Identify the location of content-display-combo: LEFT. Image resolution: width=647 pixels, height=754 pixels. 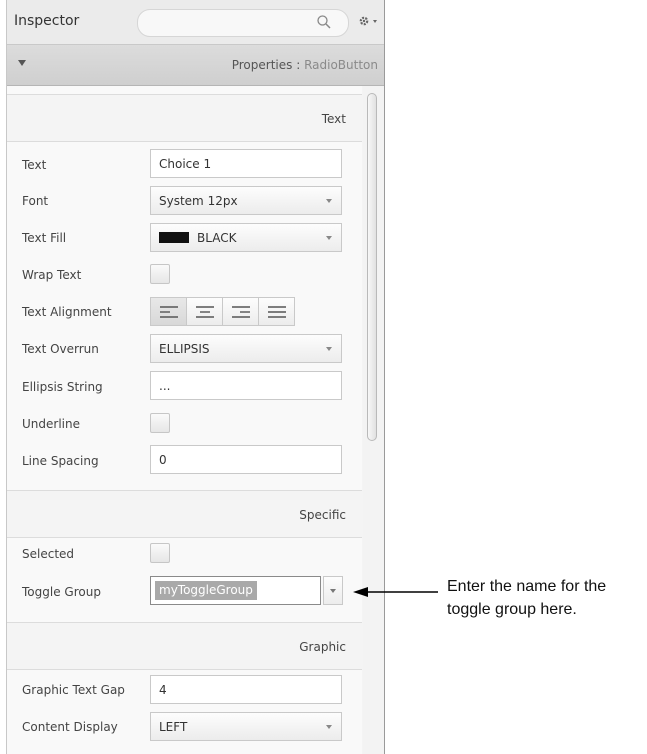
(246, 726).